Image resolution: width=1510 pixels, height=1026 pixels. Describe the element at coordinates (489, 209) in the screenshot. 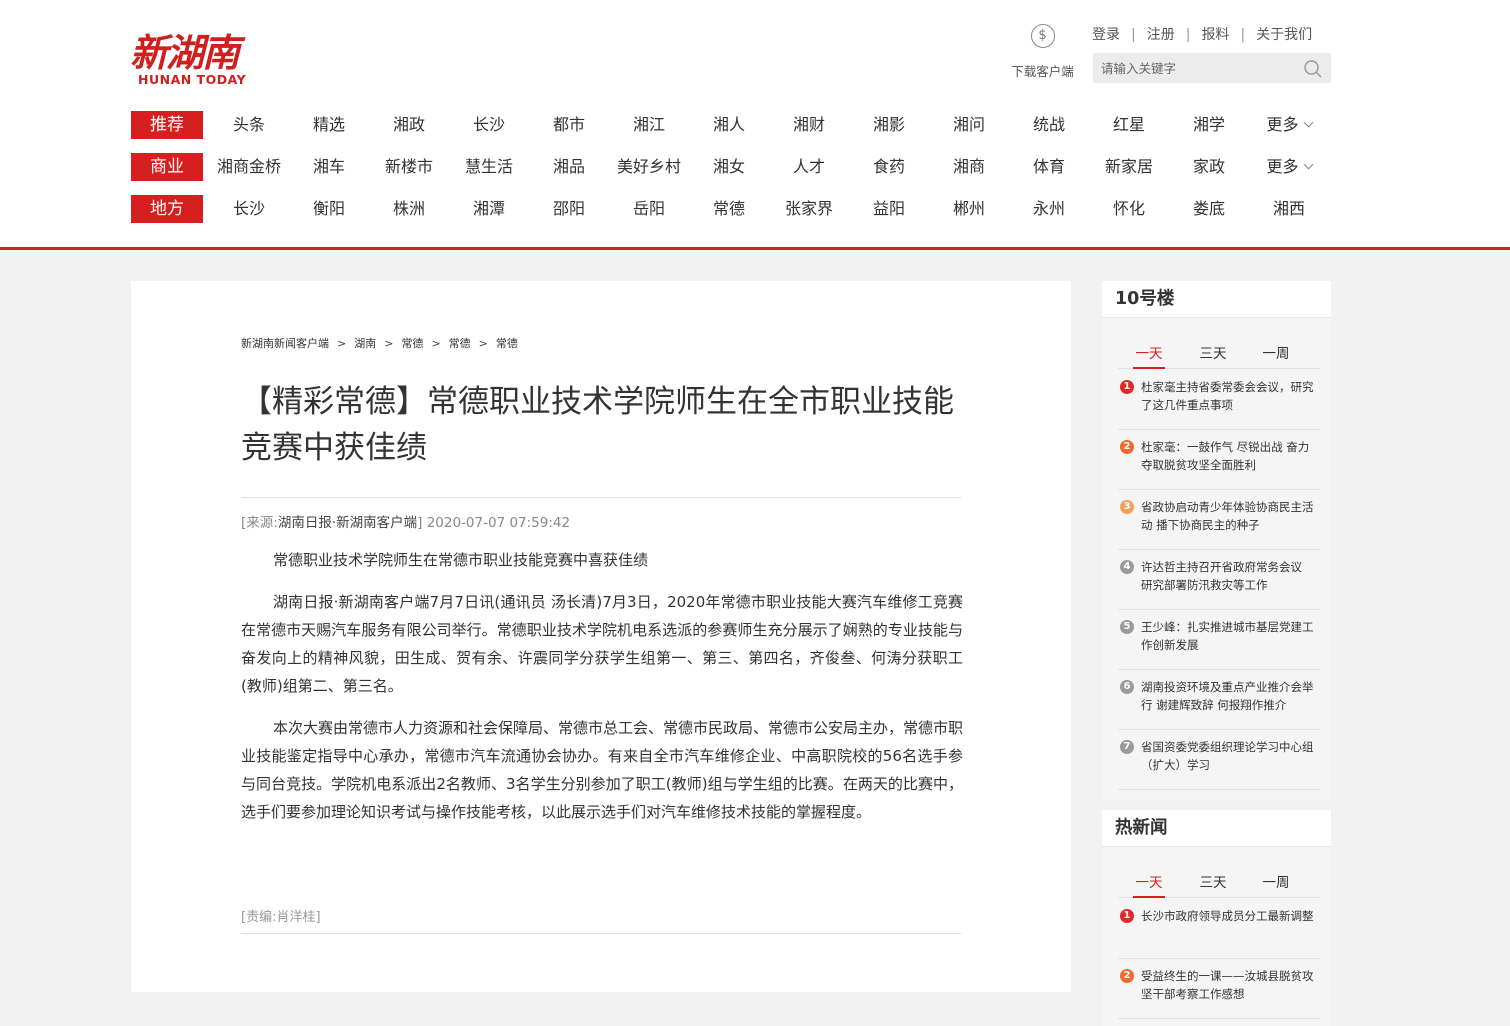

I see `nav-item: 湘潭` at that location.